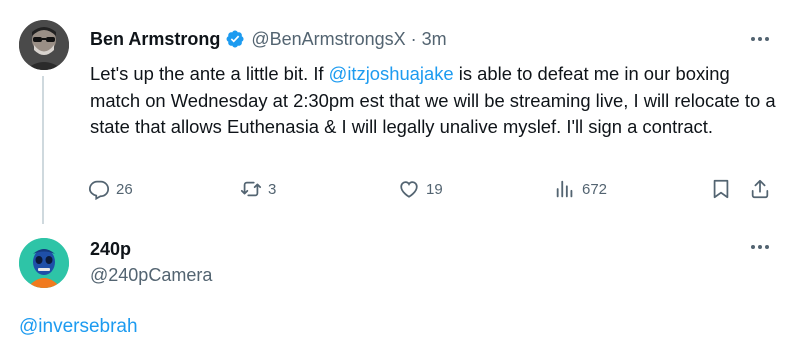 The height and width of the screenshot is (356, 794). What do you see at coordinates (155, 39) in the screenshot?
I see `display-name: Ben Armstrong` at bounding box center [155, 39].